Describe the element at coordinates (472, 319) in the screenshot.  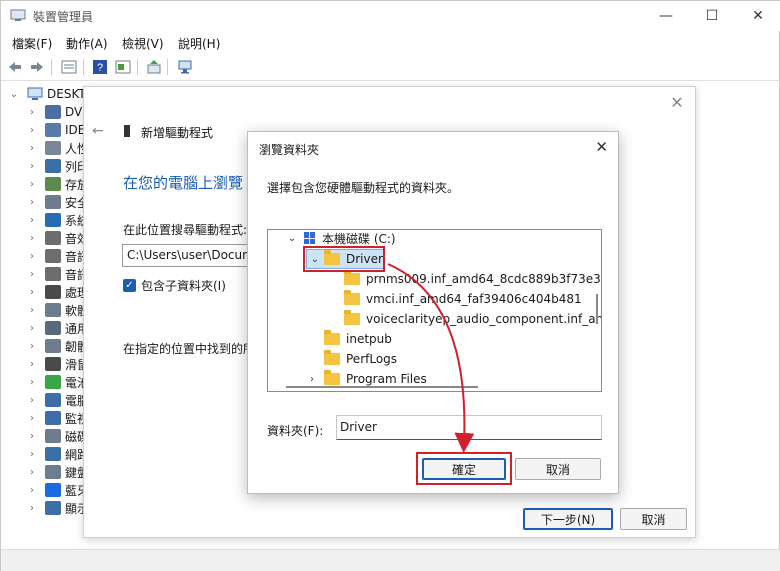
I see `tree-item: voiceclarityep_audio_component.inf_amd64` at that location.